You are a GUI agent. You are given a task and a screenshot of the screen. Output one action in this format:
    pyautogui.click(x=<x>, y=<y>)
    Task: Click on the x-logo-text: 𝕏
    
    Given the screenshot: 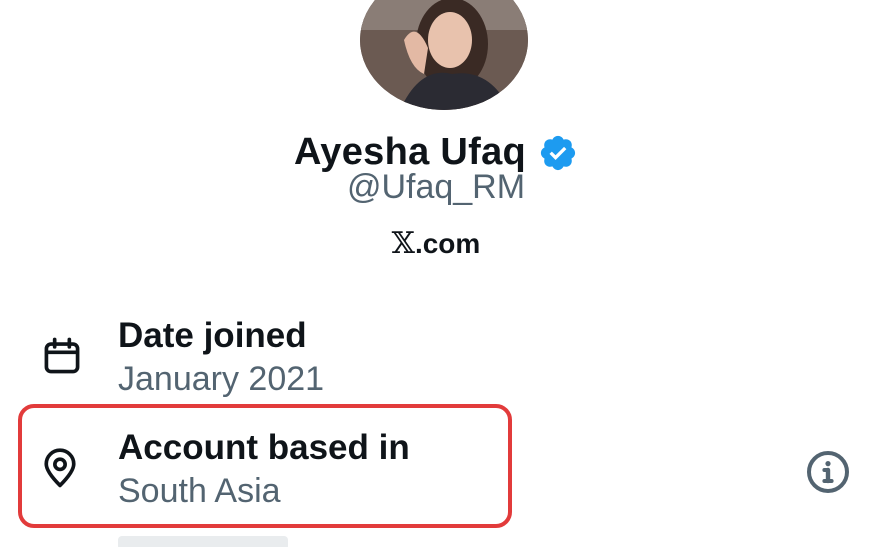 What is the action you would take?
    pyautogui.click(x=403, y=243)
    